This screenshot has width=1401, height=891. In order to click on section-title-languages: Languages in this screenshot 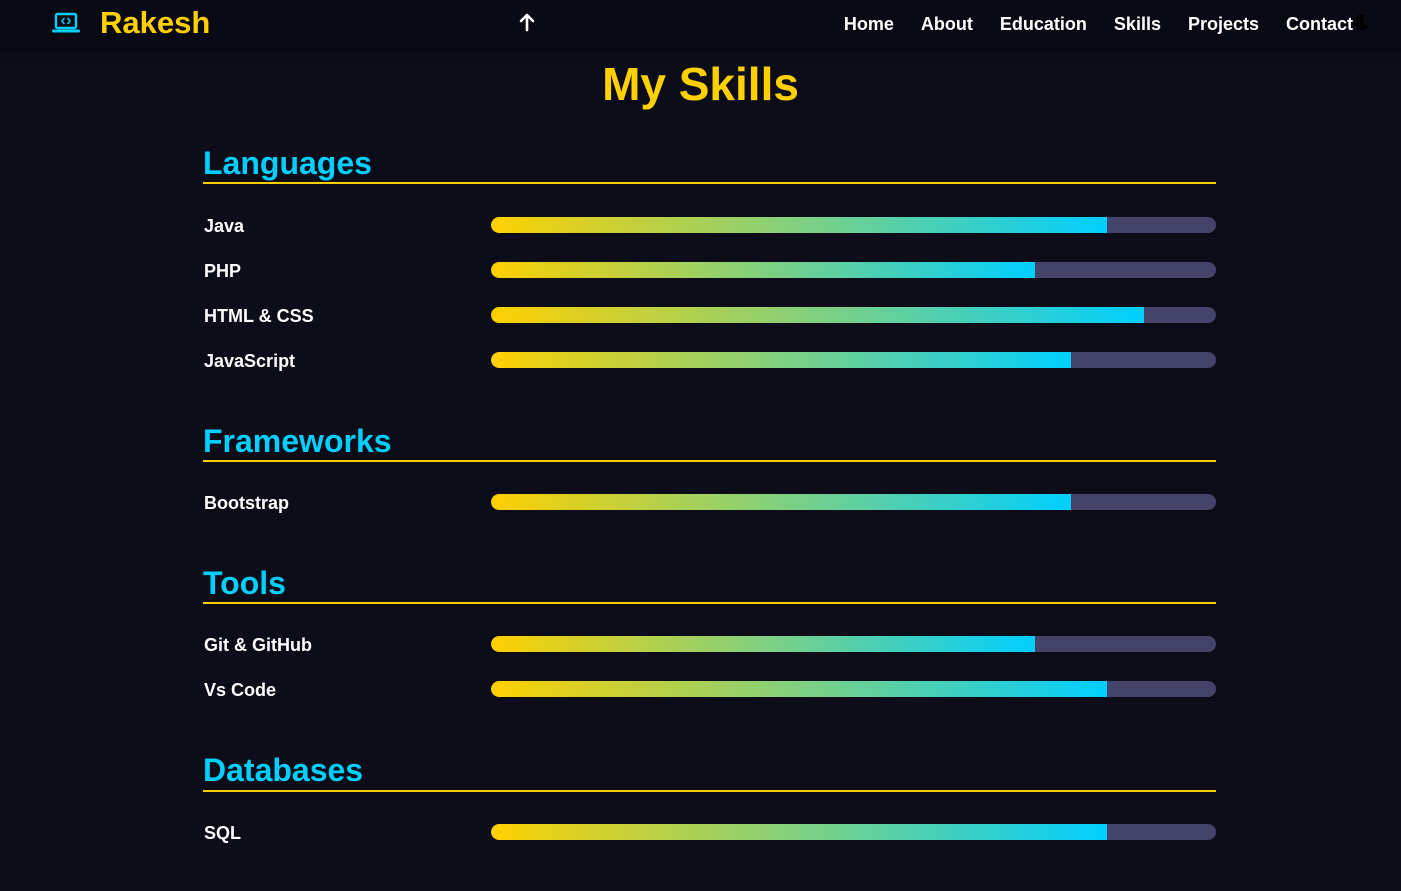, I will do `click(287, 163)`.